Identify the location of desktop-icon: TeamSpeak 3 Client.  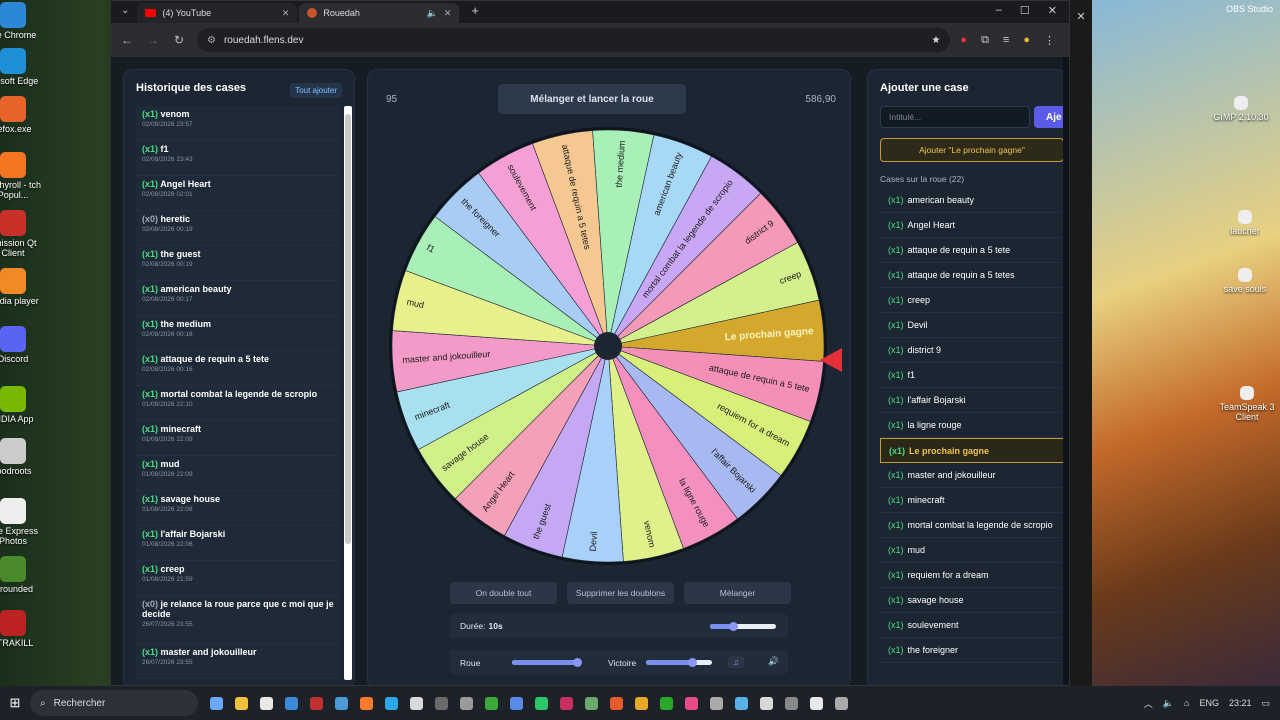
(1246, 404).